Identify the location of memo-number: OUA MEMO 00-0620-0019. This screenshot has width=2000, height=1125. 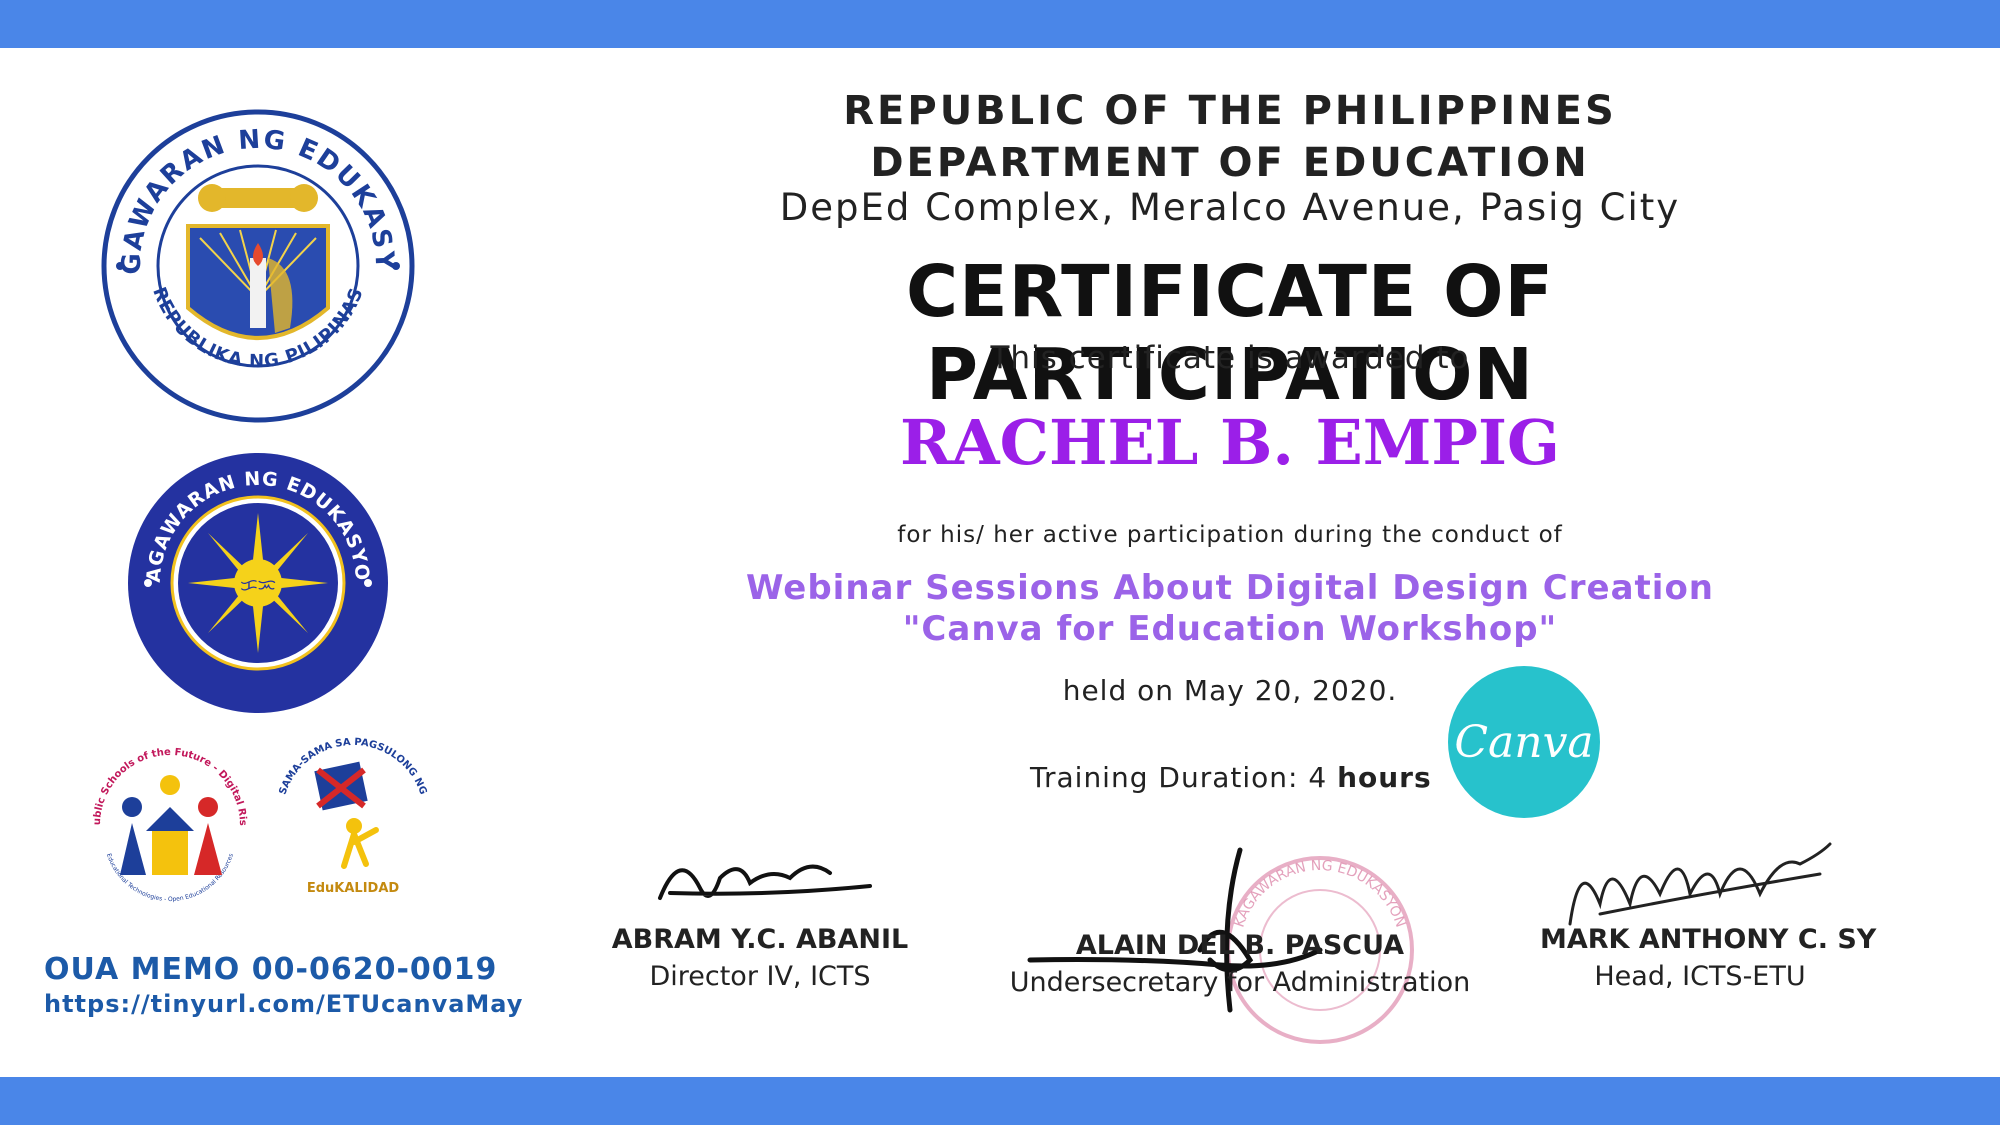
(271, 969).